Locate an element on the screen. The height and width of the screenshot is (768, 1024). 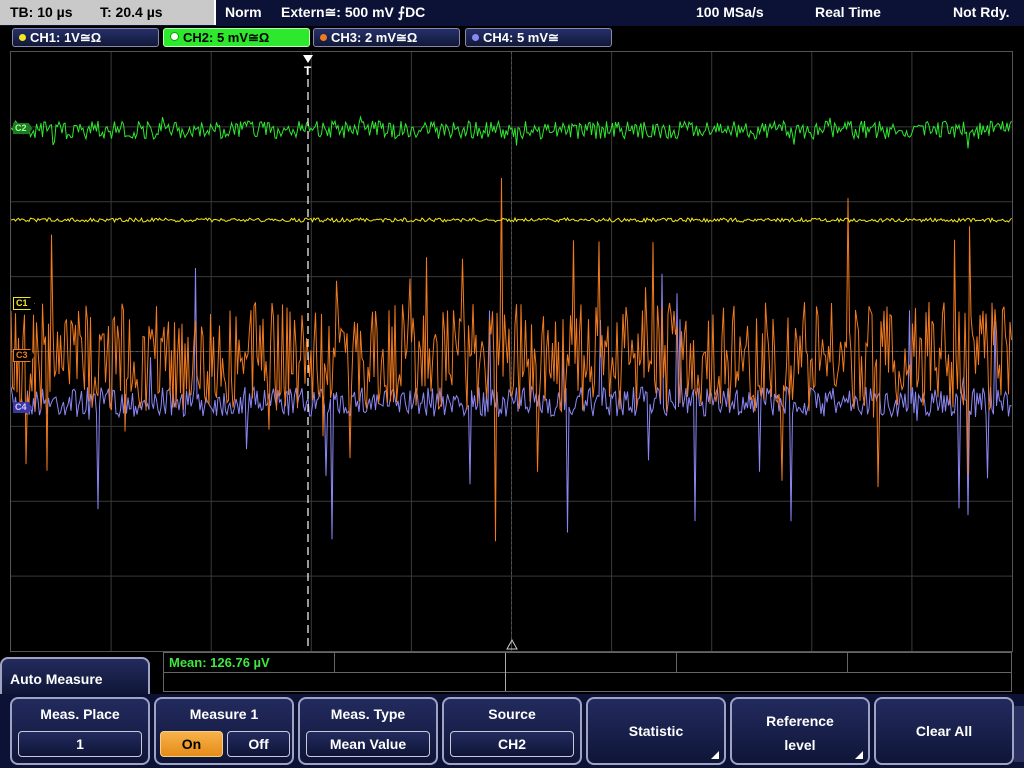
channel-tab-ch3: CH3: 2 mV≅Ω is located at coordinates (386, 37).